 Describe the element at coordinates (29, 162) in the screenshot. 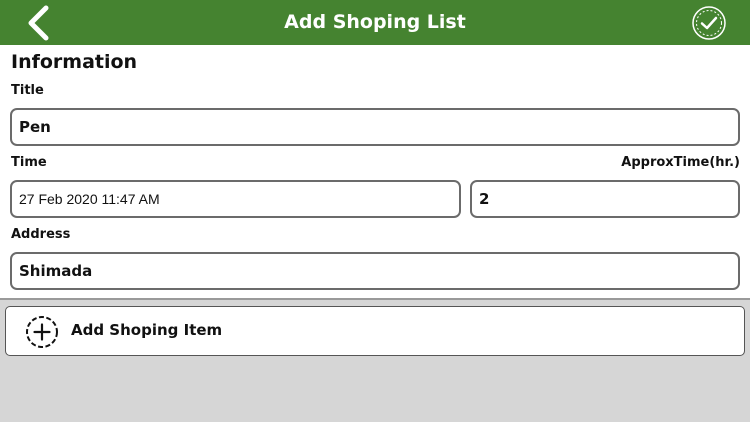

I see `time-label: Time` at that location.